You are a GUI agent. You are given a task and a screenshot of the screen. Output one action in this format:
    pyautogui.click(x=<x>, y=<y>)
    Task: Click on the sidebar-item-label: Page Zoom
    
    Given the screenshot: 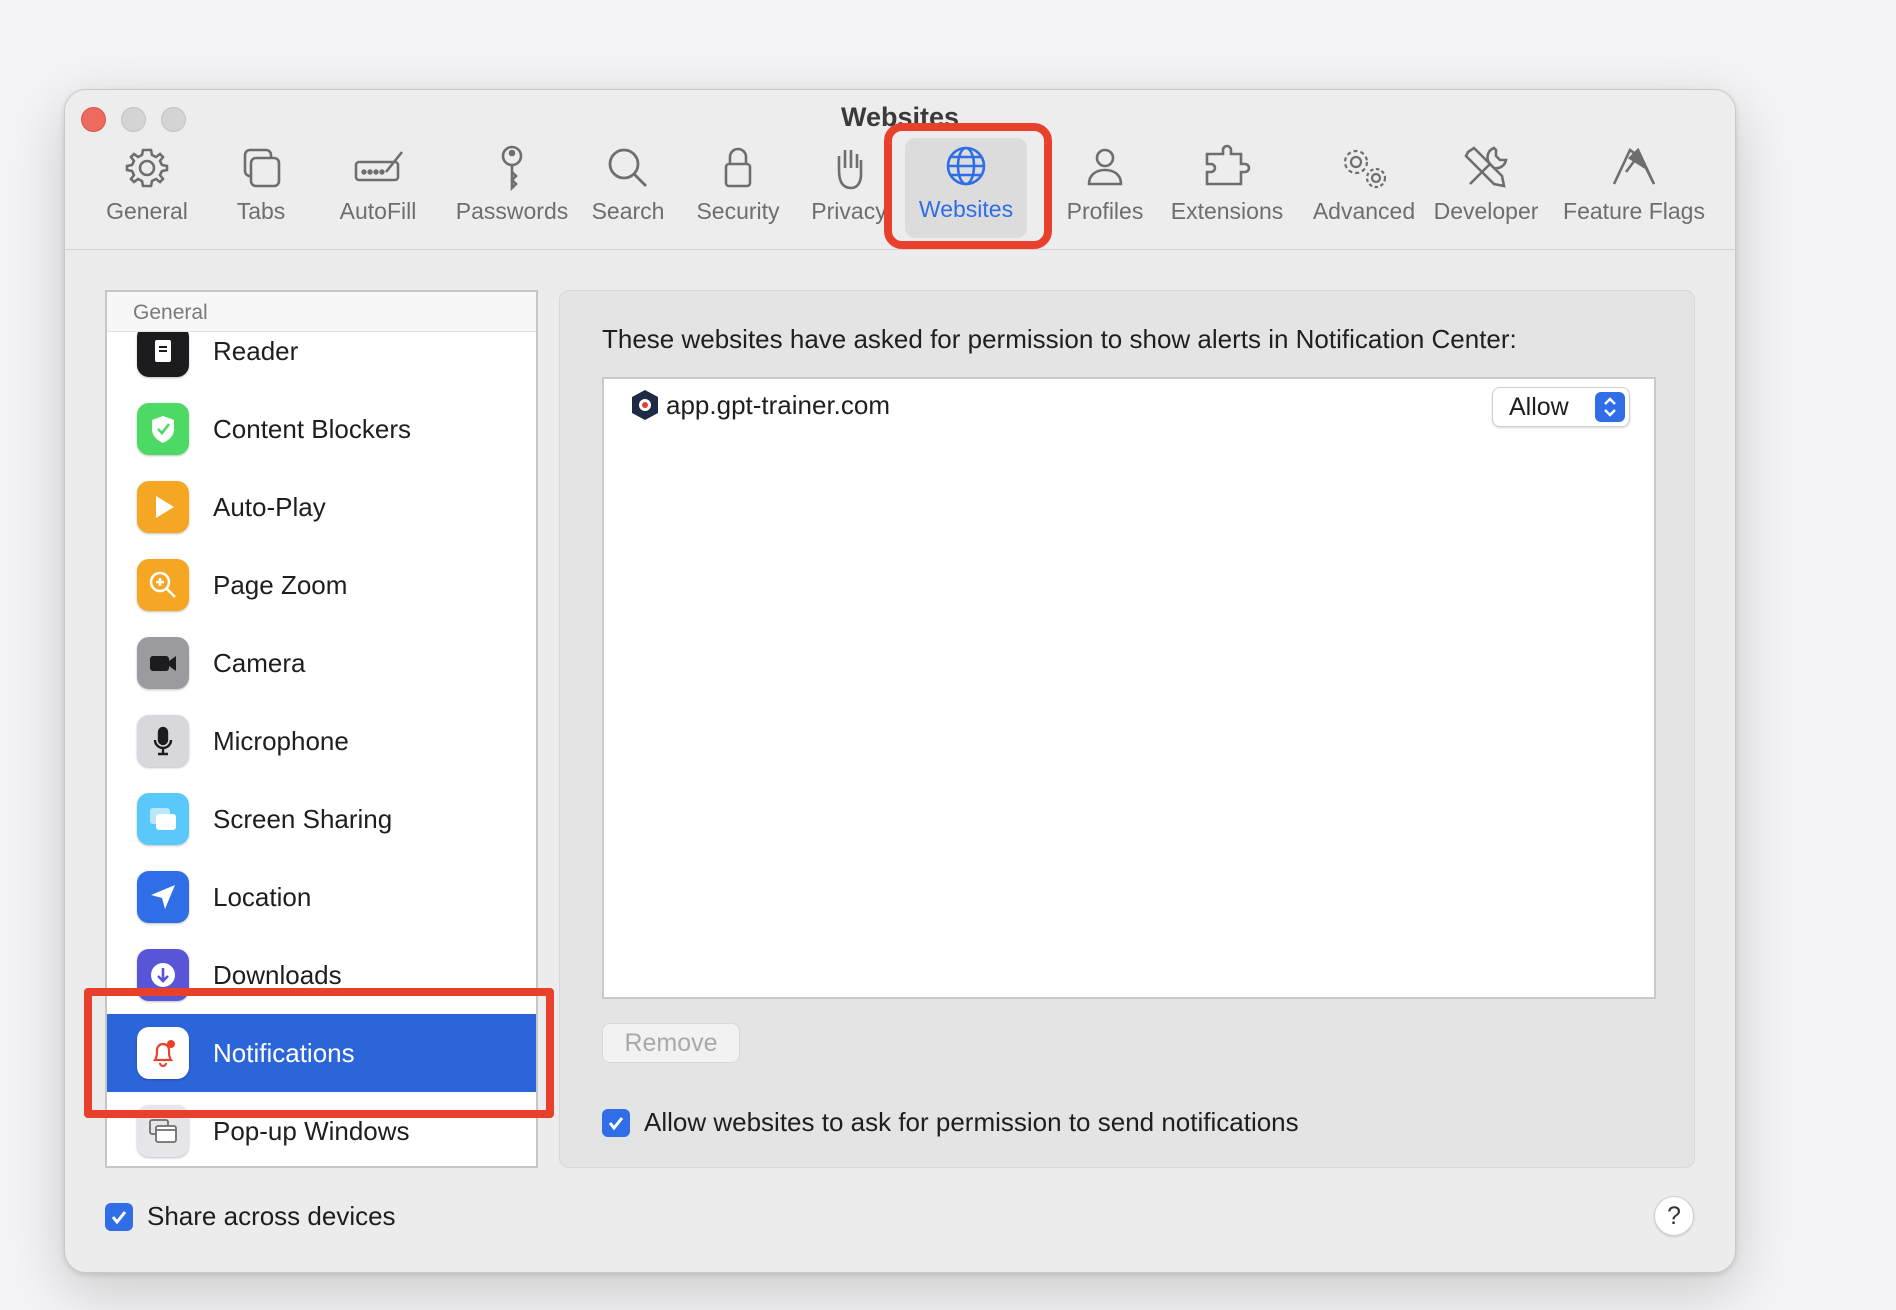 What is the action you would take?
    pyautogui.click(x=280, y=584)
    